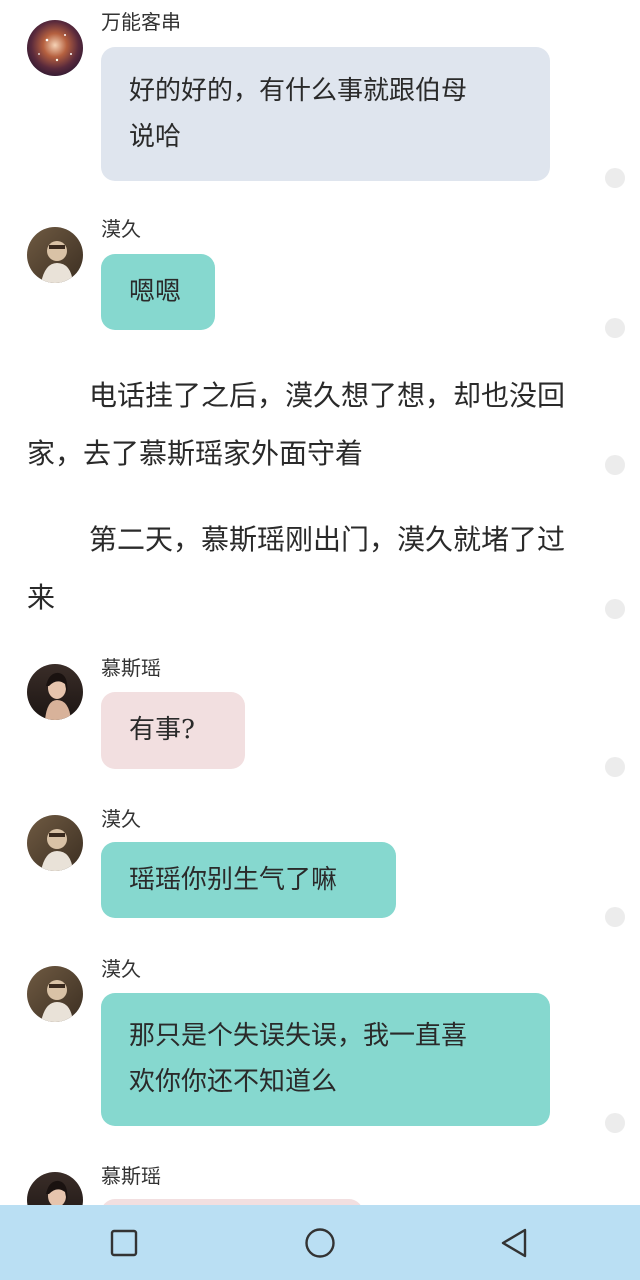 The width and height of the screenshot is (640, 1280). I want to click on square-icon, so click(124, 1243).